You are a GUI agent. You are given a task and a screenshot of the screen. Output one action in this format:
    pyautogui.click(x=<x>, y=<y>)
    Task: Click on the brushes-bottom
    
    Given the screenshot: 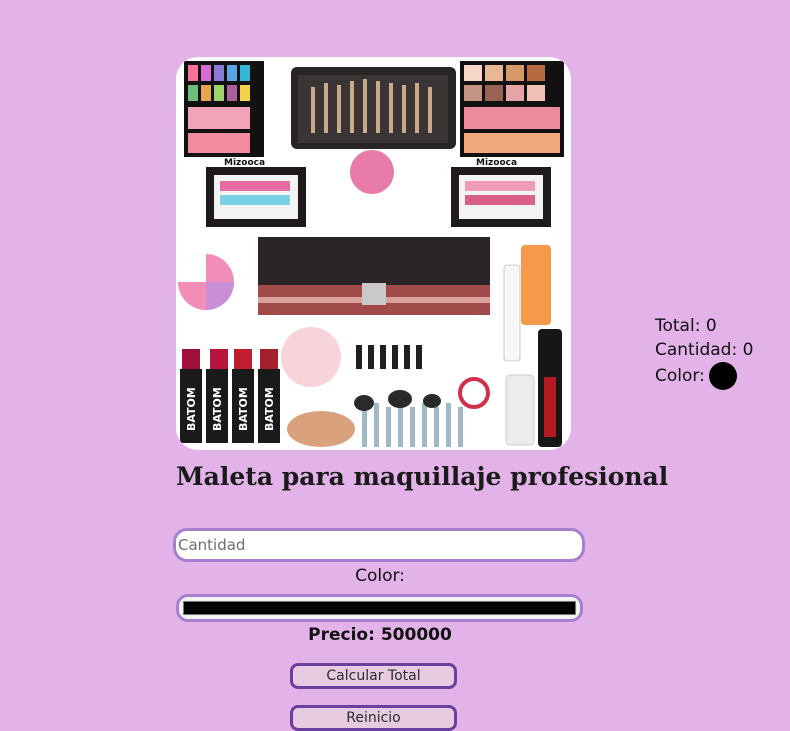 What is the action you would take?
    pyautogui.click(x=408, y=418)
    